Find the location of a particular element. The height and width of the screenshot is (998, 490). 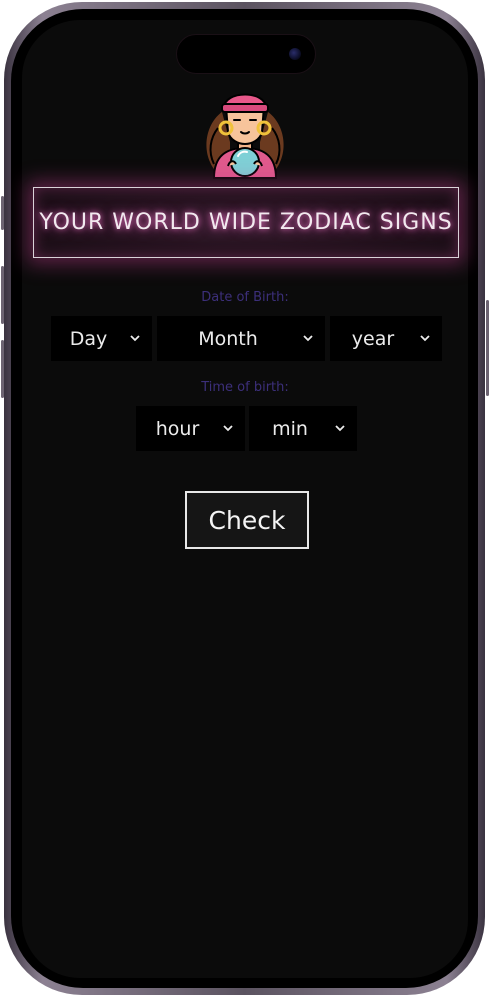

day-select-value: Day is located at coordinates (88, 338).